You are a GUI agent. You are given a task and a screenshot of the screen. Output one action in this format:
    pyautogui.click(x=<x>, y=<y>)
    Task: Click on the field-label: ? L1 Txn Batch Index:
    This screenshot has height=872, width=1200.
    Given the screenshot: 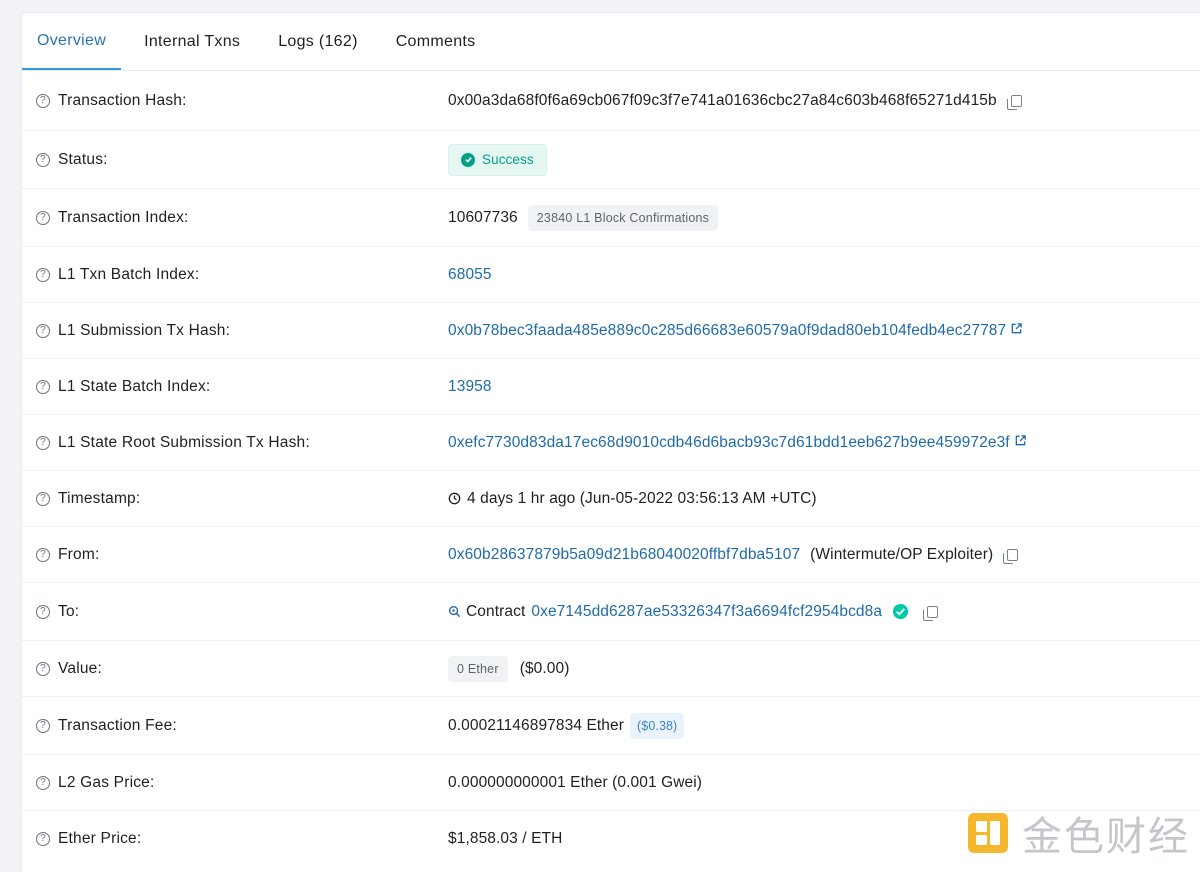 What is the action you would take?
    pyautogui.click(x=117, y=275)
    